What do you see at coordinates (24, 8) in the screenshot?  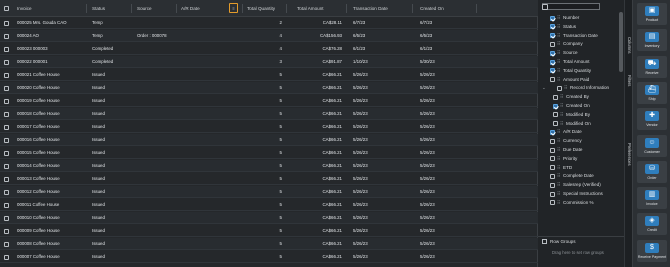 I see `column-header-invoice: Invoice` at bounding box center [24, 8].